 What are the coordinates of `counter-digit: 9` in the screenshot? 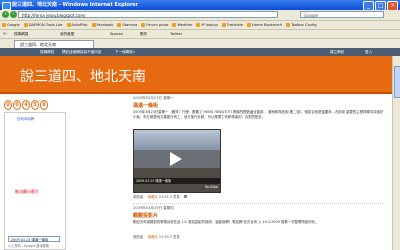 It's located at (44, 105).